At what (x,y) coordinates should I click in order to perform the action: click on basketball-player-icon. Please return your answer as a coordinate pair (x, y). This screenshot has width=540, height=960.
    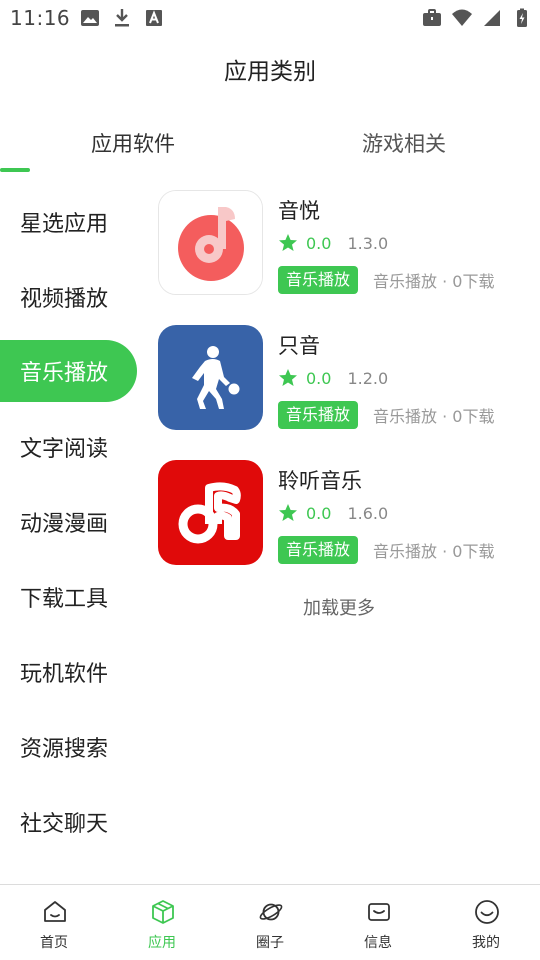
    Looking at the image, I should click on (210, 377).